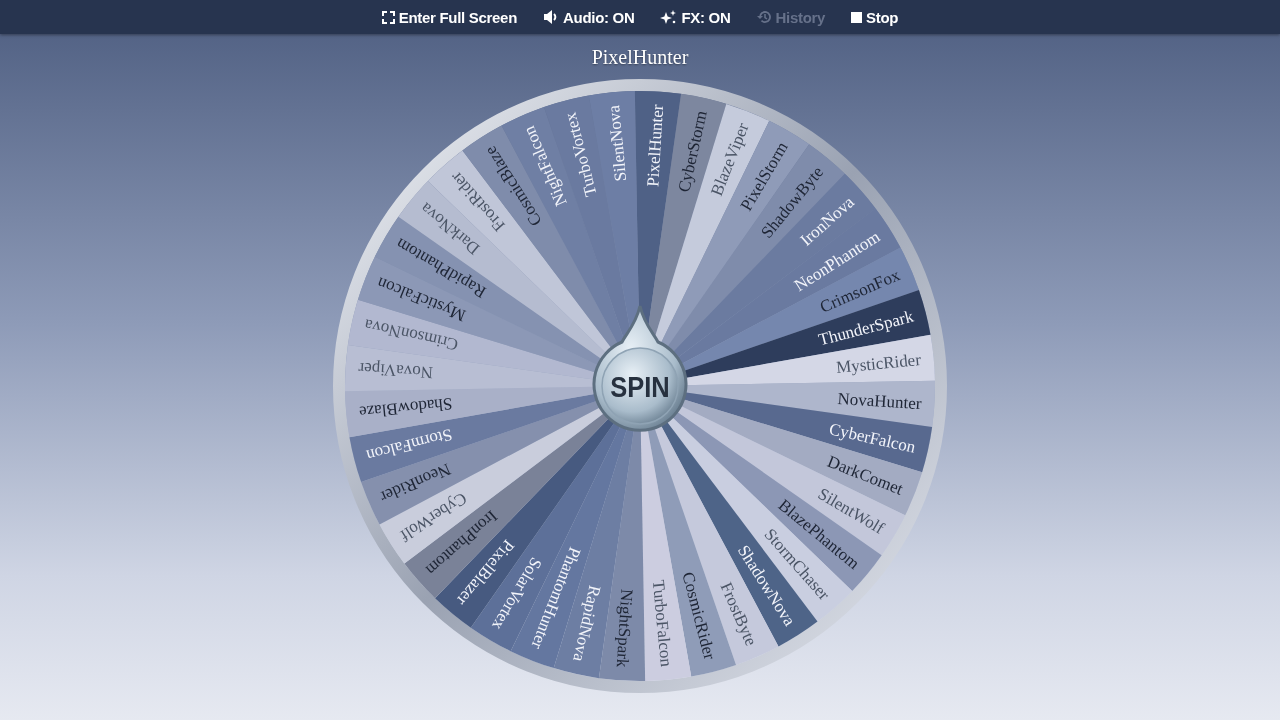 Image resolution: width=1280 pixels, height=720 pixels. I want to click on segment-label: NovaHunter, so click(879, 401).